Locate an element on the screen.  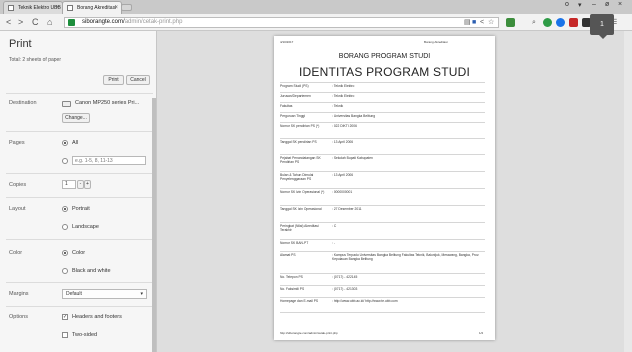
margins-select: Default ▾ is located at coordinates (104, 294).